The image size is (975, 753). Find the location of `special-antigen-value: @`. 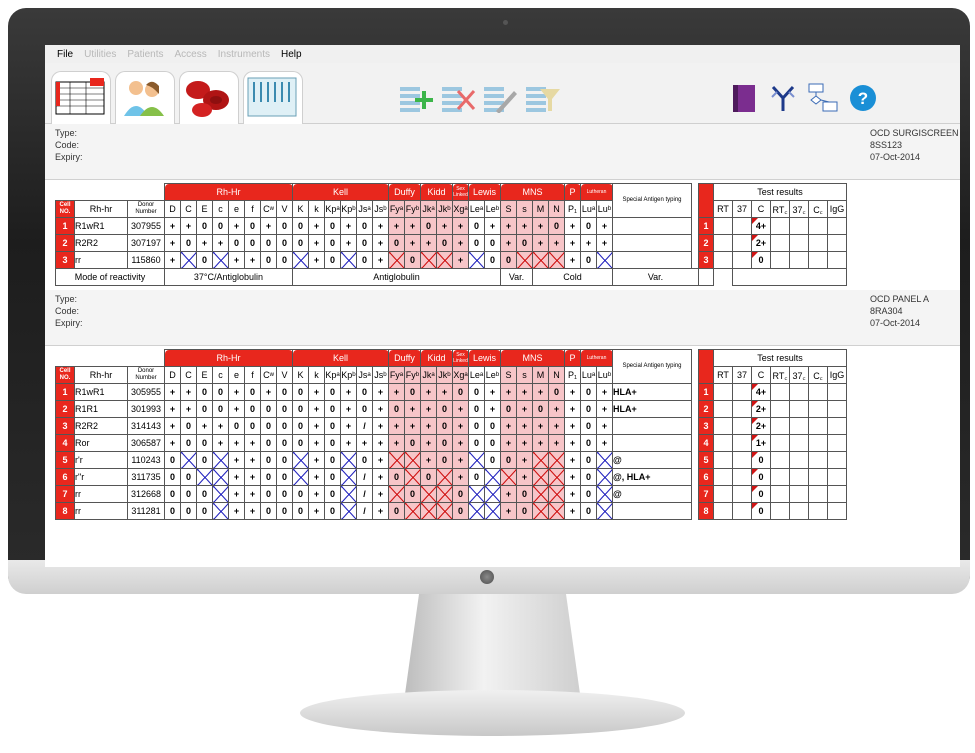

special-antigen-value: @ is located at coordinates (652, 494).